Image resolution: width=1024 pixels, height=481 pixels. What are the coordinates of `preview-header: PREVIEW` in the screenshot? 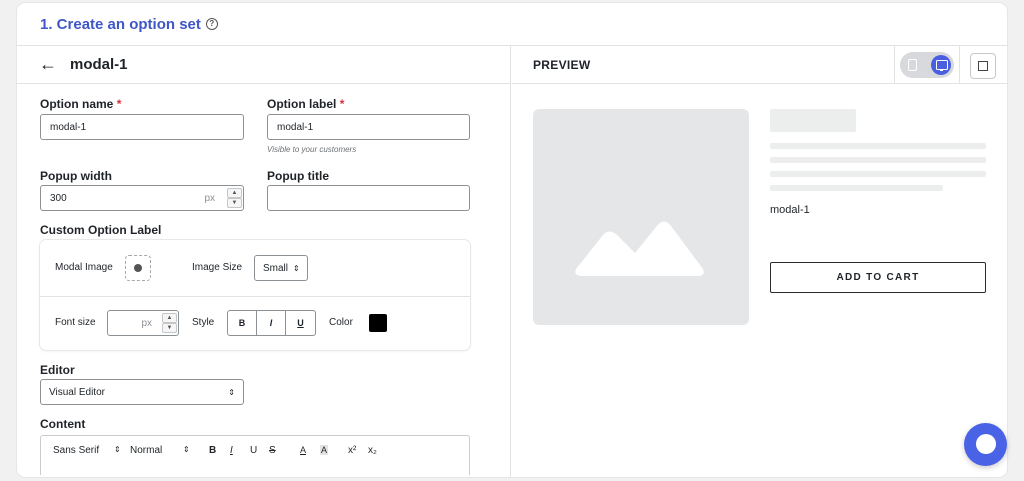 It's located at (759, 65).